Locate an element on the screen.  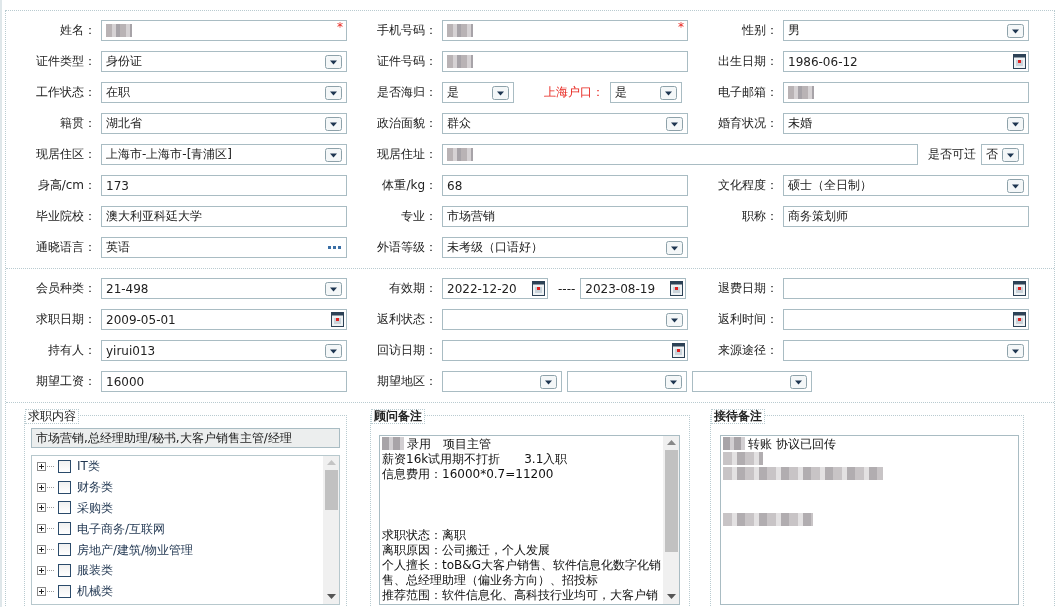
scroll-up-icon is located at coordinates (671, 443).